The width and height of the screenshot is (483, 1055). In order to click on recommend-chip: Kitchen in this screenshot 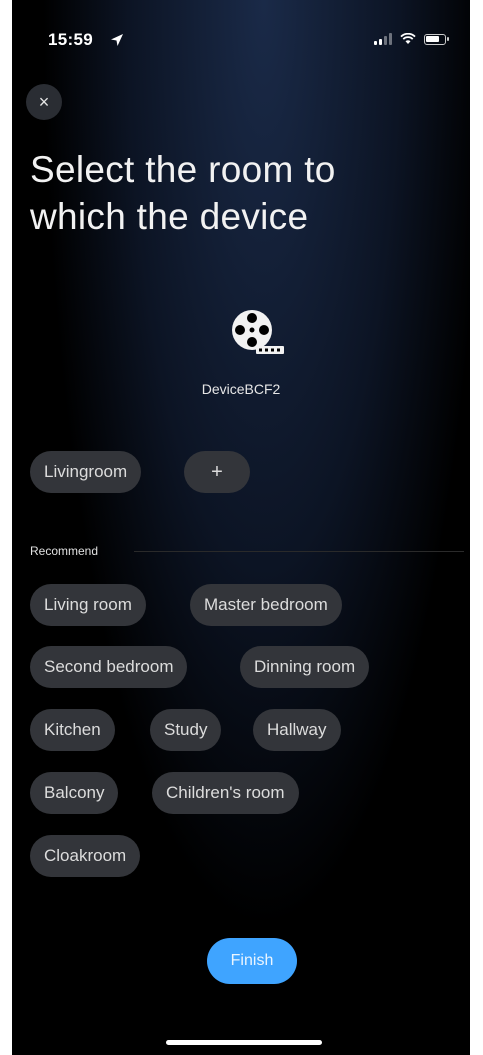, I will do `click(72, 730)`.